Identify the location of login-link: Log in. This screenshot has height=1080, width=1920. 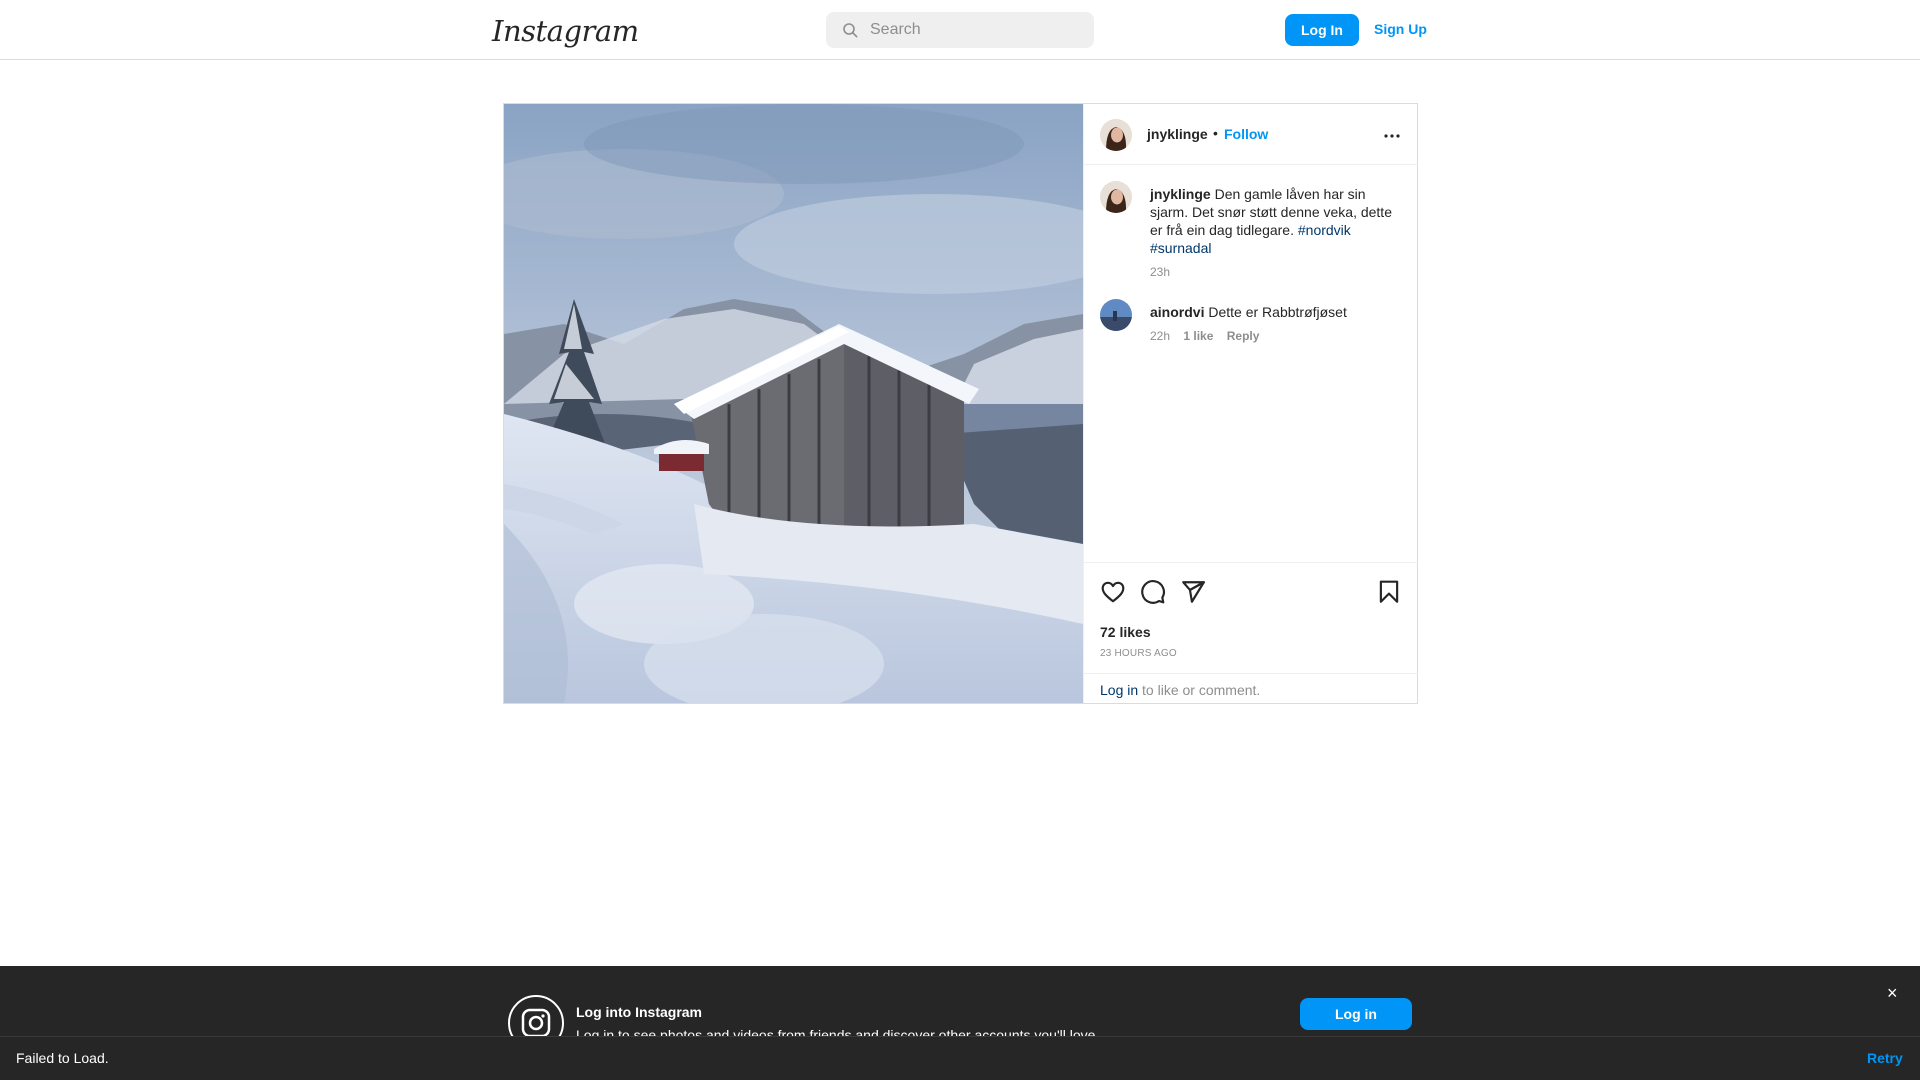
(1119, 690).